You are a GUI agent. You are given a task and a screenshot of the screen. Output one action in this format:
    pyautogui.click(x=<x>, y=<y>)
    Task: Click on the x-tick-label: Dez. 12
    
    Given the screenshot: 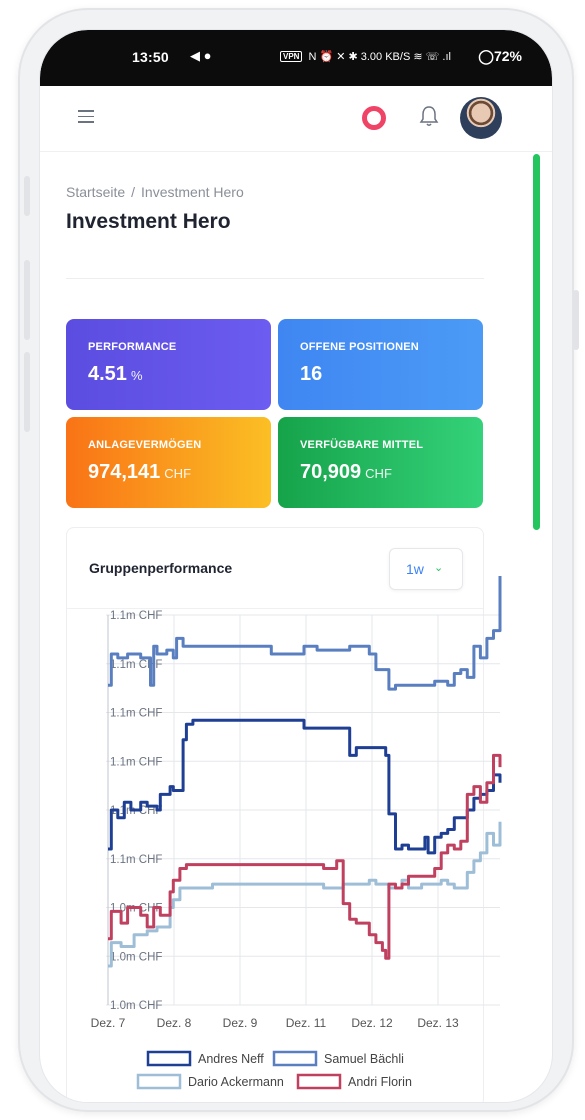 What is the action you would take?
    pyautogui.click(x=372, y=1023)
    